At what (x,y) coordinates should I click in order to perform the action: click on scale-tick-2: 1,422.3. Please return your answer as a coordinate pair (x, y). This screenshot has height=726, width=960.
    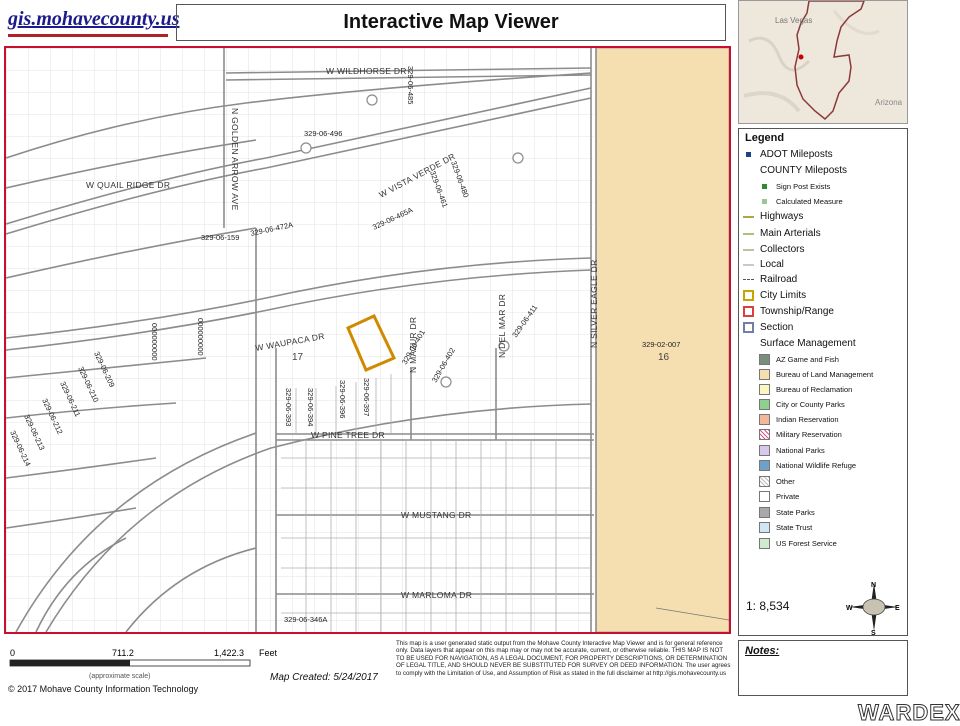
    Looking at the image, I should click on (229, 653).